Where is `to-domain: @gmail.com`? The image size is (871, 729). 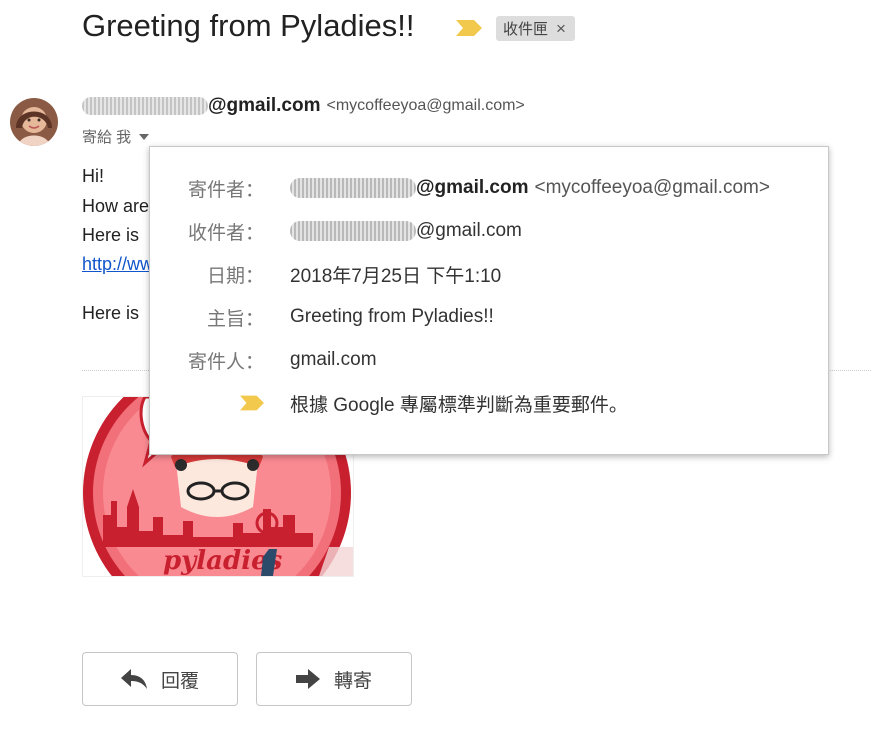 to-domain: @gmail.com is located at coordinates (469, 230).